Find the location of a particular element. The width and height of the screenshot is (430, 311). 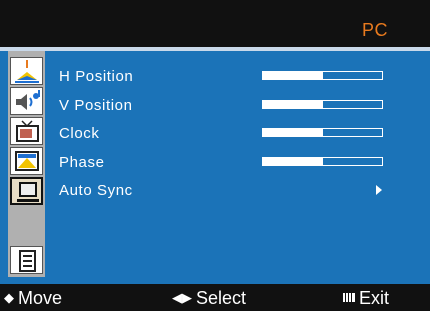

clock-slider is located at coordinates (322, 132).